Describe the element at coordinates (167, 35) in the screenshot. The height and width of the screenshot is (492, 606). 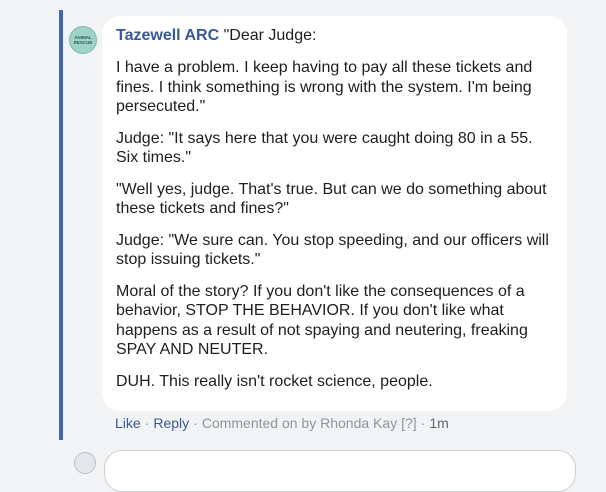
I see `author-name: Tazewell ARC` at that location.